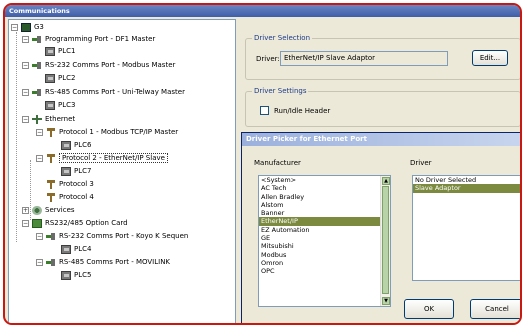 The image size is (527, 330). Describe the element at coordinates (495, 309) in the screenshot. I see `cancel-button: Cancel` at that location.